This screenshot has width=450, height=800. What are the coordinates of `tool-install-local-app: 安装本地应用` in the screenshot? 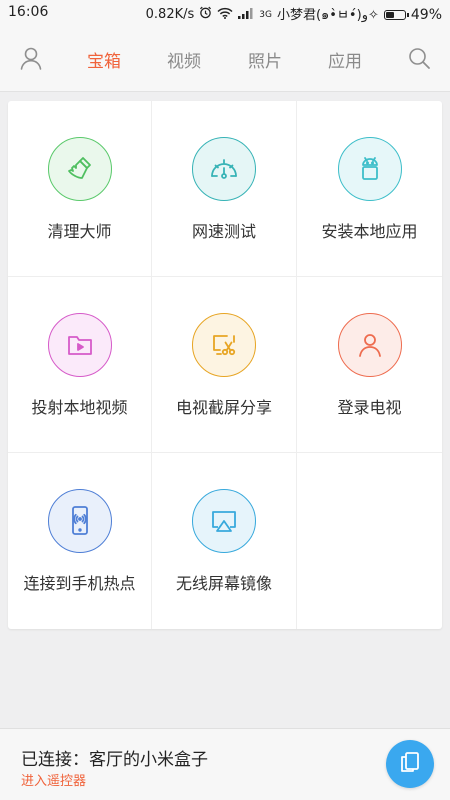 It's located at (369, 189).